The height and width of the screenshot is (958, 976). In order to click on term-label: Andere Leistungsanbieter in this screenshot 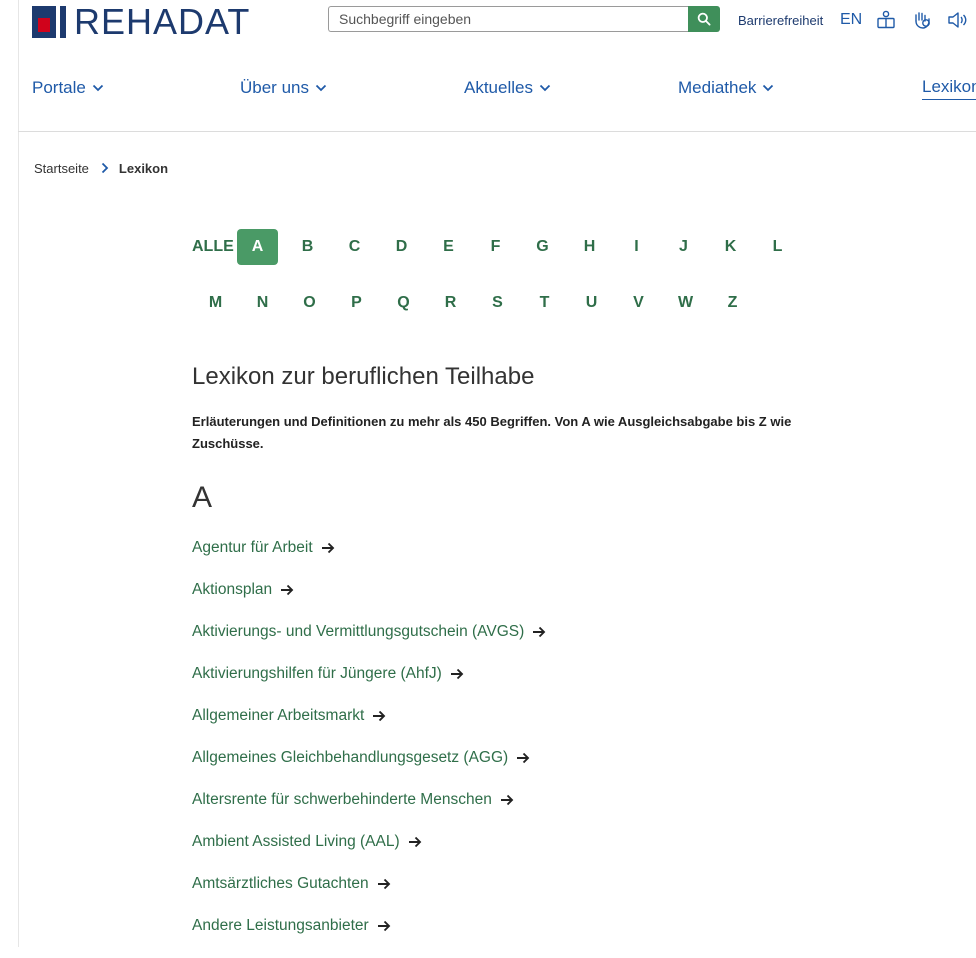, I will do `click(280, 925)`.